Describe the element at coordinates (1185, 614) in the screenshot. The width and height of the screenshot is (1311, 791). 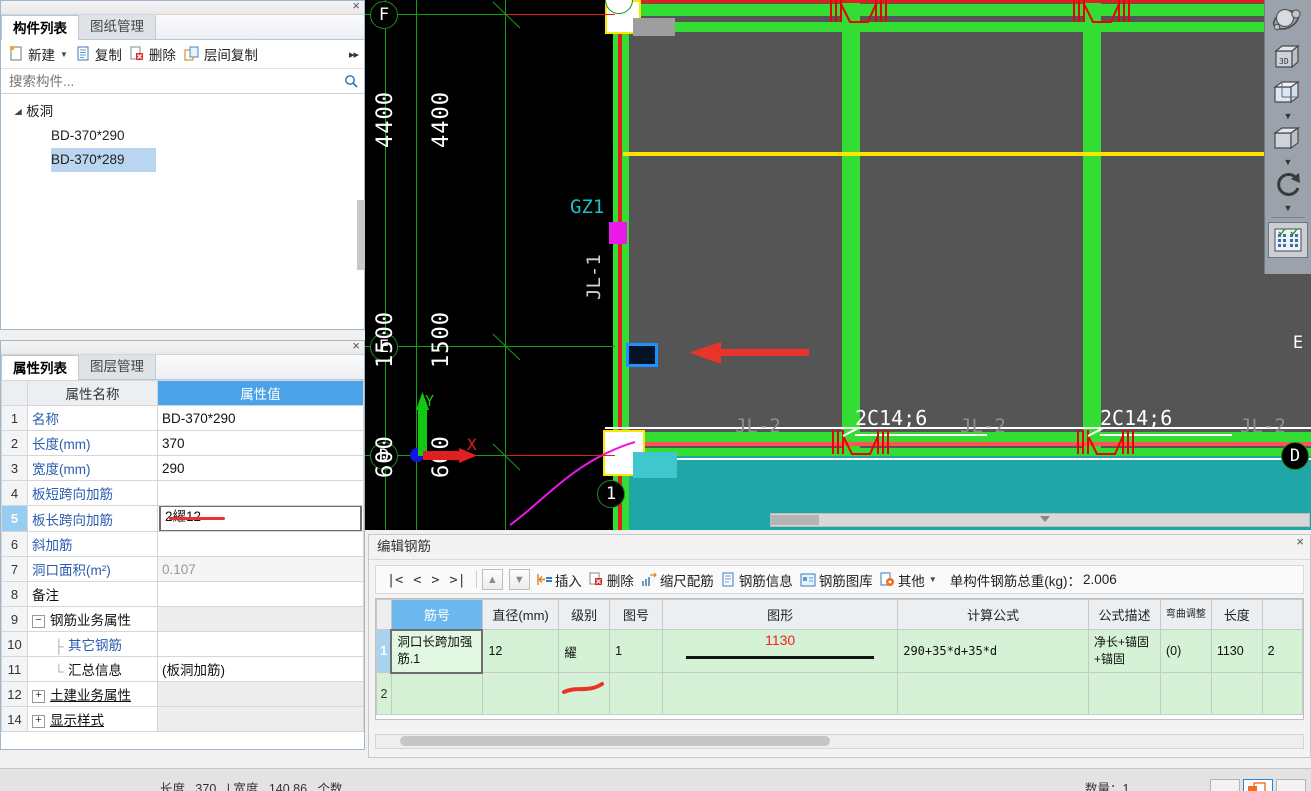
I see `rebar-col-bend-adjust: 弯曲调整` at that location.